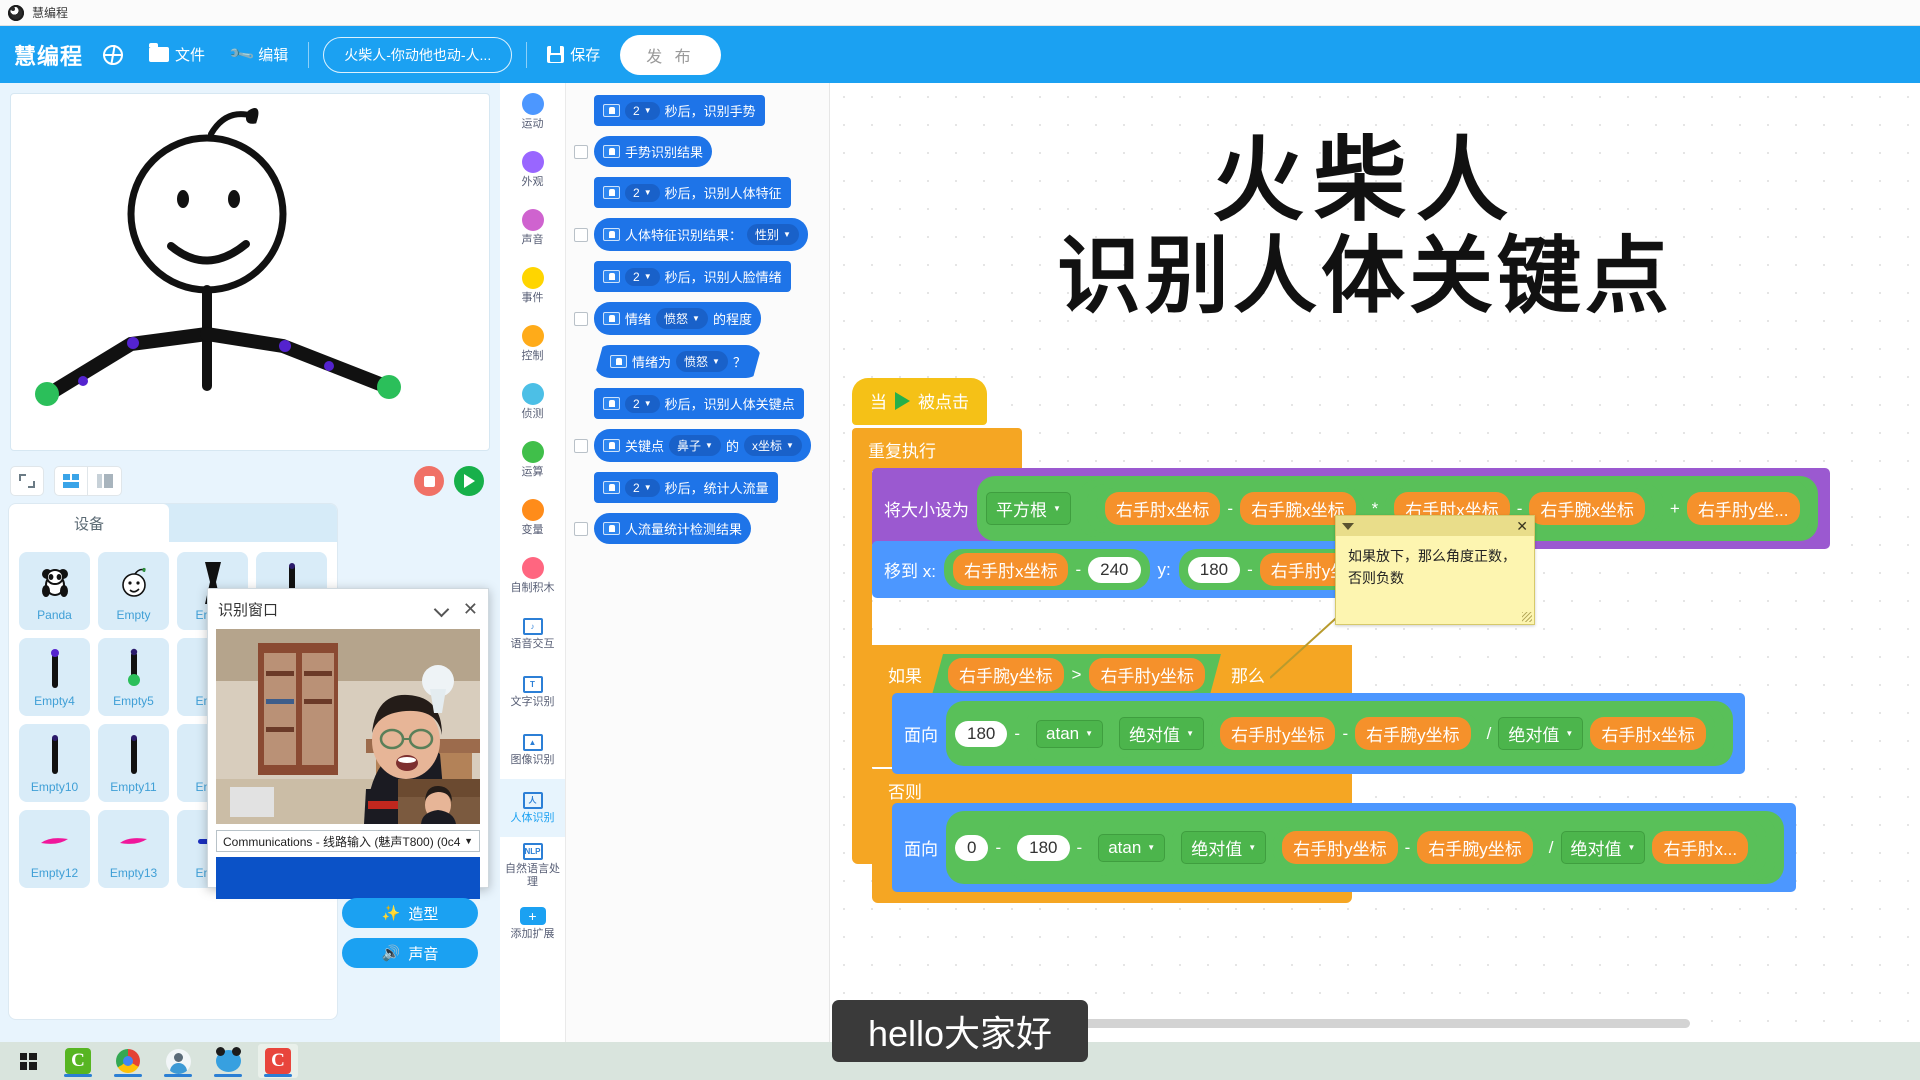 The image size is (1920, 1080). I want to click on sound-button: 🔊 声音, so click(410, 953).